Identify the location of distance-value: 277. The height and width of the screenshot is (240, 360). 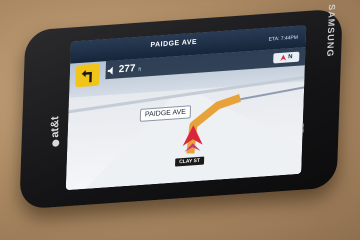
(127, 69).